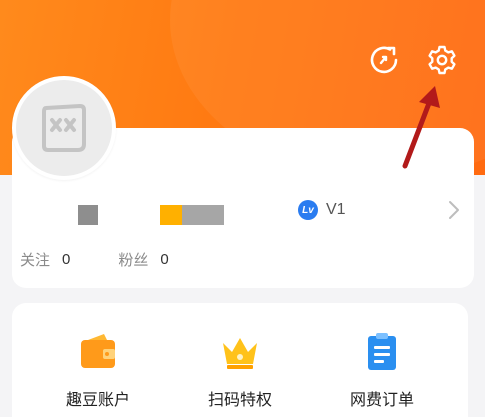 The height and width of the screenshot is (417, 485). I want to click on order-clipboard-icon, so click(382, 351).